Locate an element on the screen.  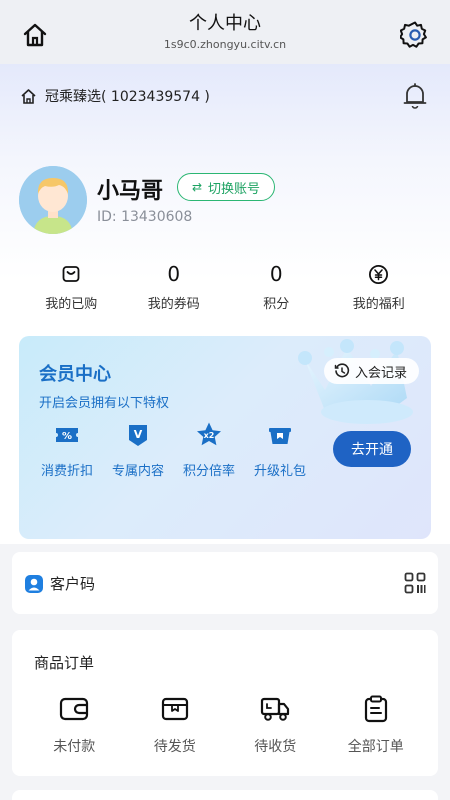
stat-points-label: 积分 is located at coordinates (276, 304).